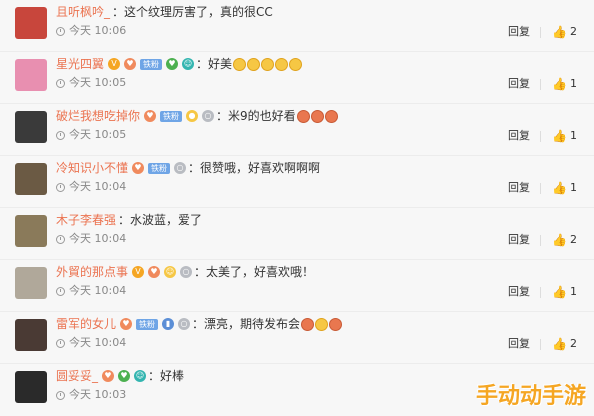 The image size is (594, 416). What do you see at coordinates (86, 324) in the screenshot?
I see `comment-username: 雷军的女儿` at bounding box center [86, 324].